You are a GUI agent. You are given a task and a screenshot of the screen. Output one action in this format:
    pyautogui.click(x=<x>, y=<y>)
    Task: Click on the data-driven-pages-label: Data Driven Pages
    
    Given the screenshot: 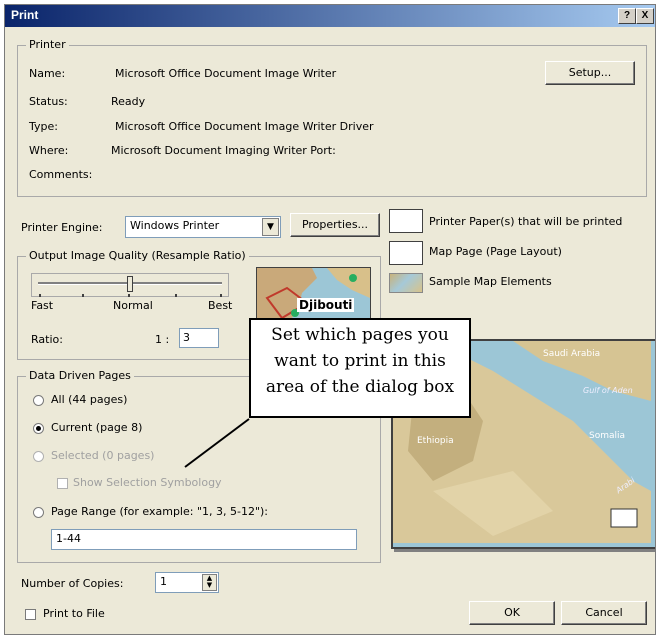 What is the action you would take?
    pyautogui.click(x=80, y=375)
    